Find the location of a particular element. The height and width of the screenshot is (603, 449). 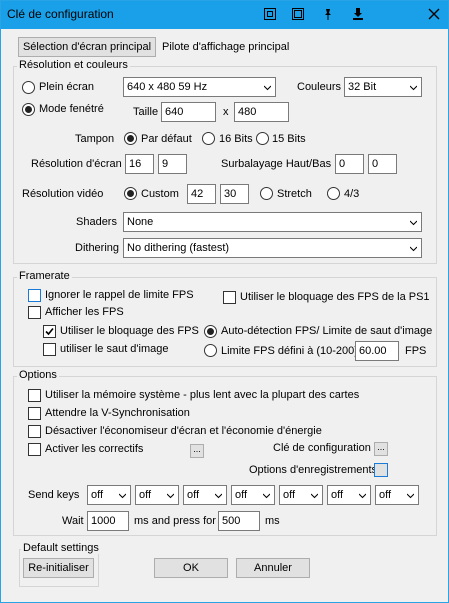

x-label: x is located at coordinates (226, 112).